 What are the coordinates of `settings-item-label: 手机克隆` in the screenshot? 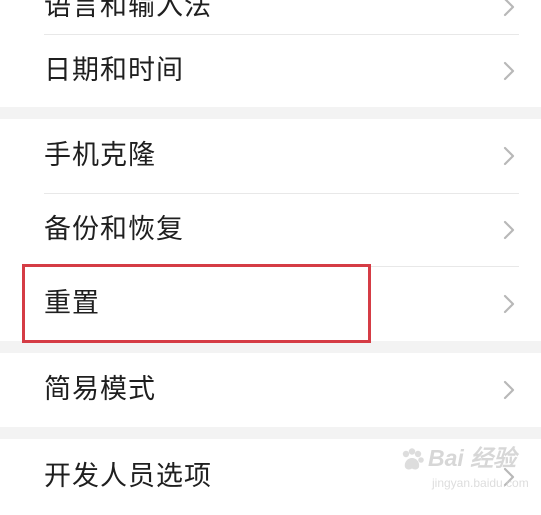 It's located at (100, 155).